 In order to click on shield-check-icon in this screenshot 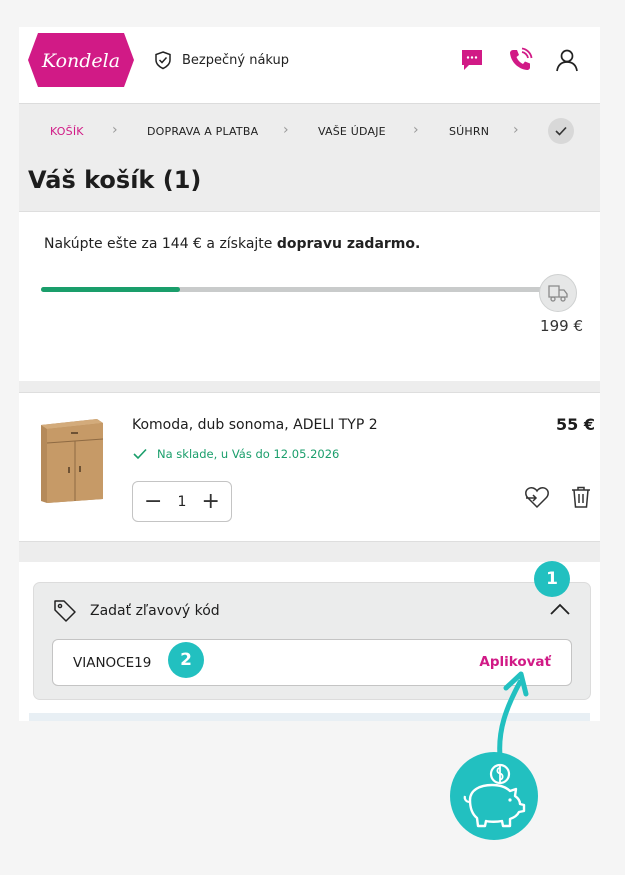, I will do `click(163, 60)`.